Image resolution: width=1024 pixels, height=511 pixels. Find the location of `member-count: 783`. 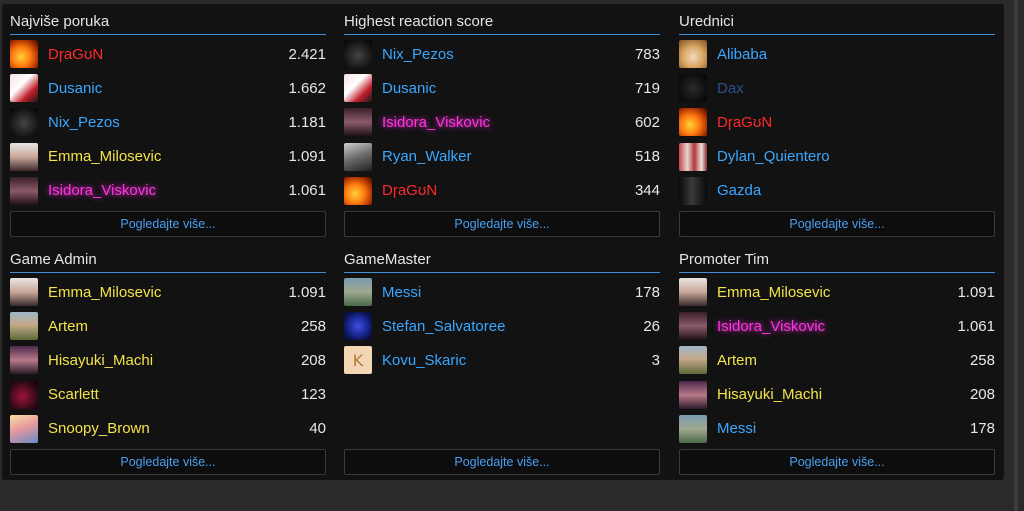

member-count: 783 is located at coordinates (647, 54).